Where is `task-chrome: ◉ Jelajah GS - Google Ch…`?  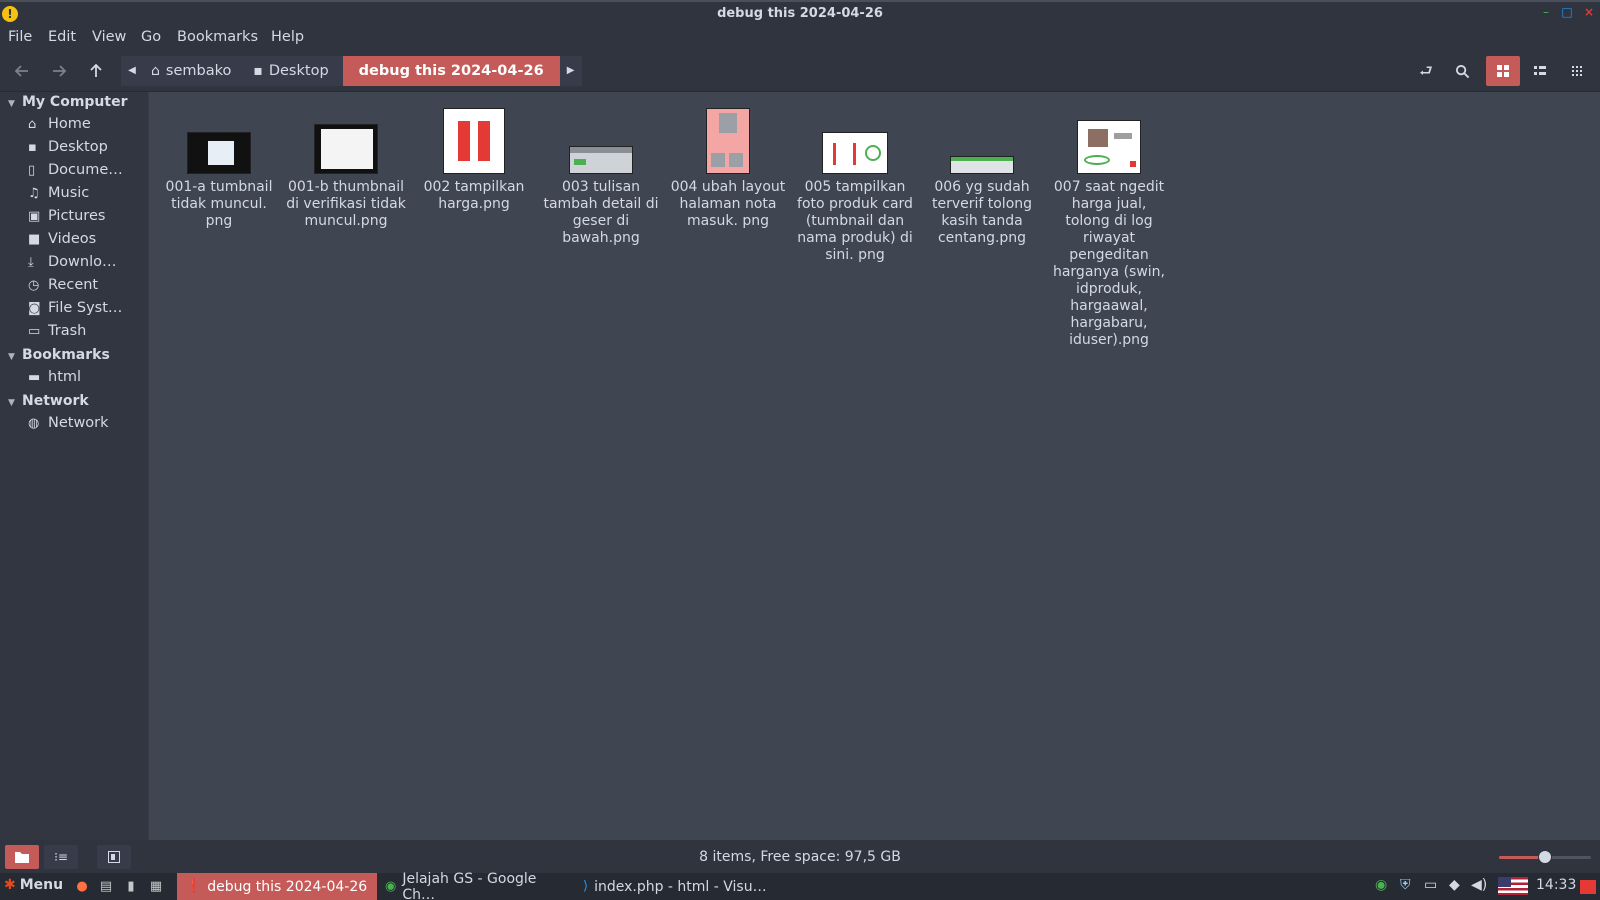
task-chrome: ◉ Jelajah GS - Google Ch… is located at coordinates (476, 885).